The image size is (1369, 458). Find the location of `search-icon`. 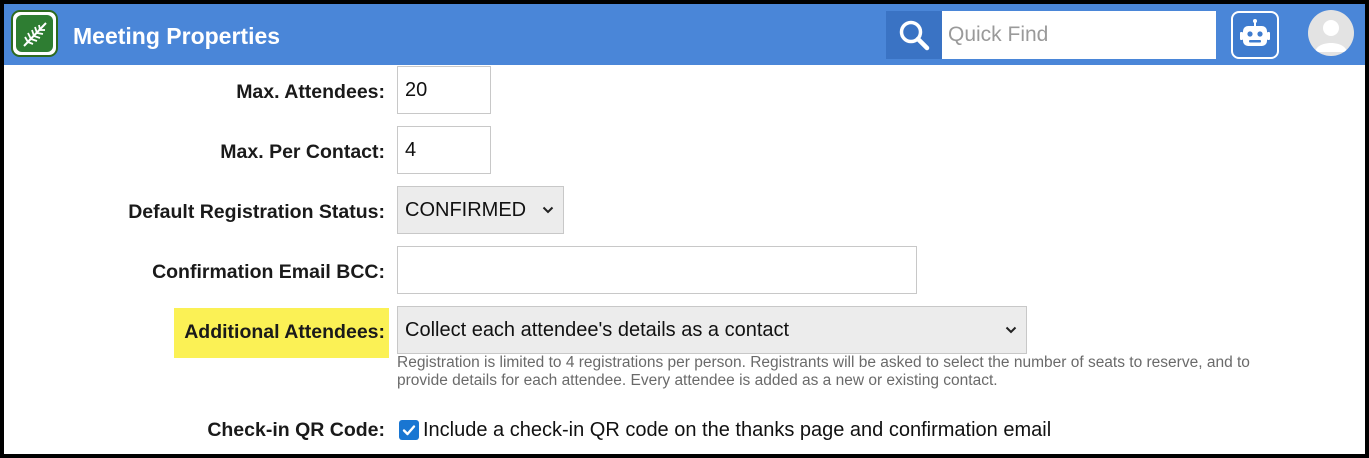

search-icon is located at coordinates (914, 35).